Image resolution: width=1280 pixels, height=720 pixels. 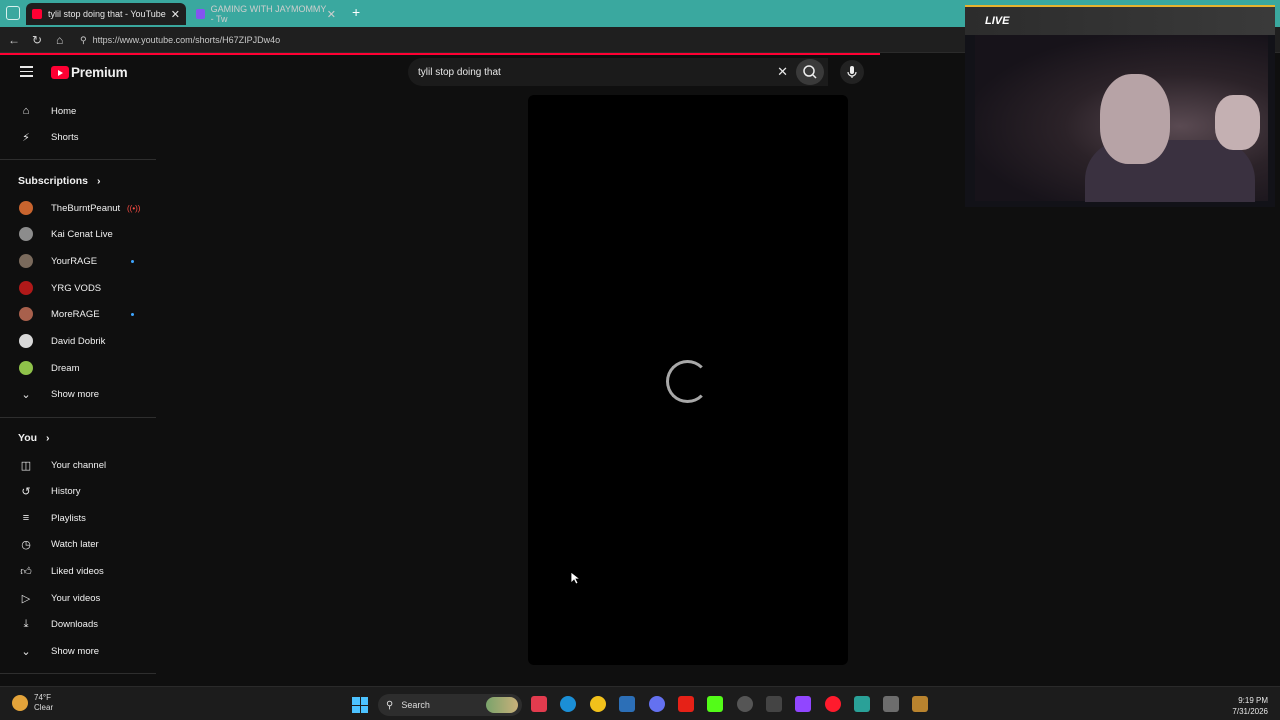 I want to click on edge-browser-icon, so click(x=568, y=704).